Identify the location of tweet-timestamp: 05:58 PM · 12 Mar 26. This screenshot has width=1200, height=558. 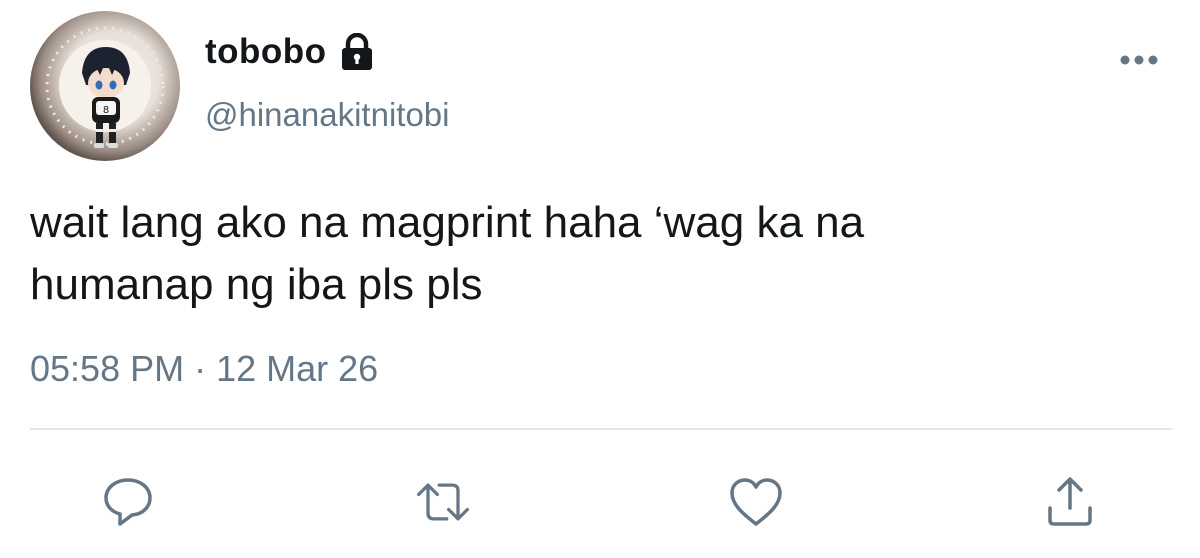
(204, 369).